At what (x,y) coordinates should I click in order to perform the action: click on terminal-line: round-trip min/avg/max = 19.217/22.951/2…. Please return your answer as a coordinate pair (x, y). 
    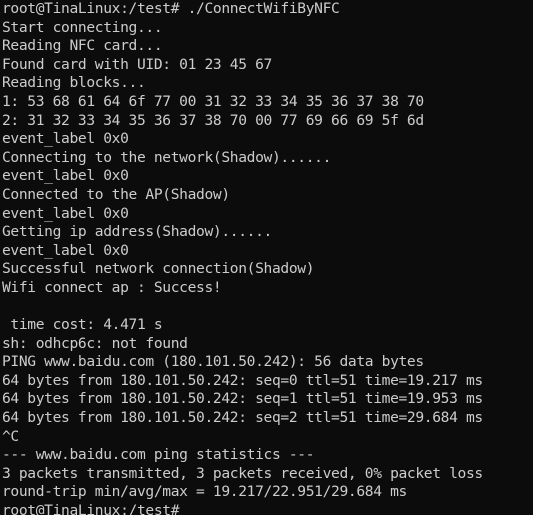
    Looking at the image, I should click on (204, 492).